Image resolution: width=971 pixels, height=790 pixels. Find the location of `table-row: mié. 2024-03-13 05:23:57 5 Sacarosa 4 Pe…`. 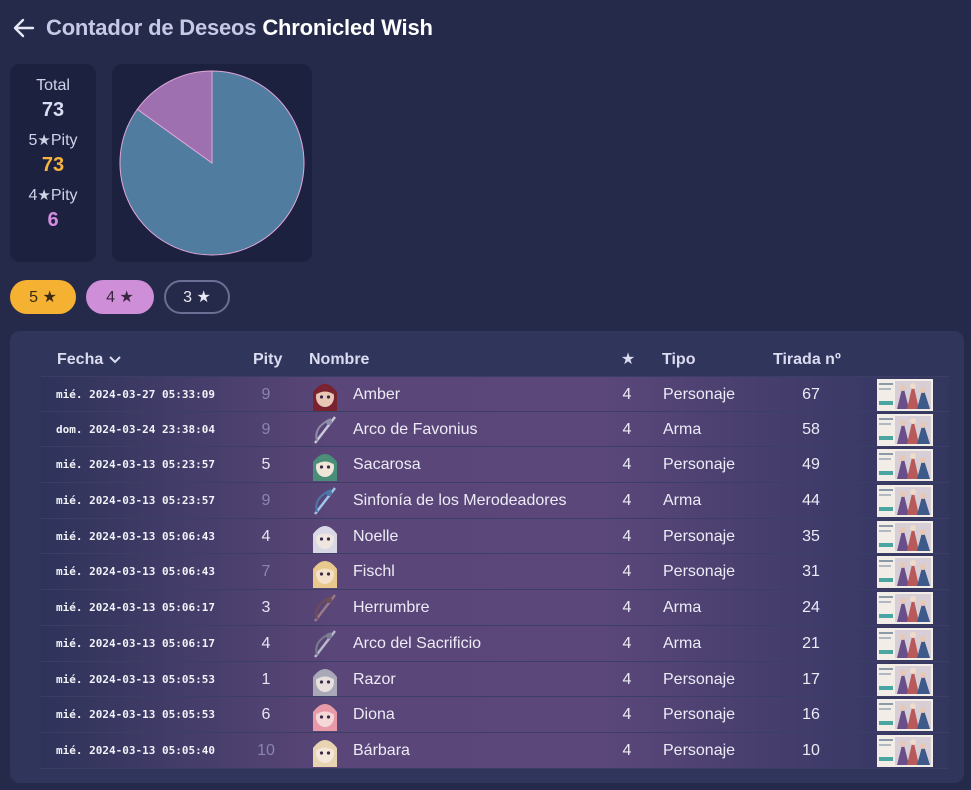

table-row: mié. 2024-03-13 05:23:57 5 Sacarosa 4 Pe… is located at coordinates (495, 465).